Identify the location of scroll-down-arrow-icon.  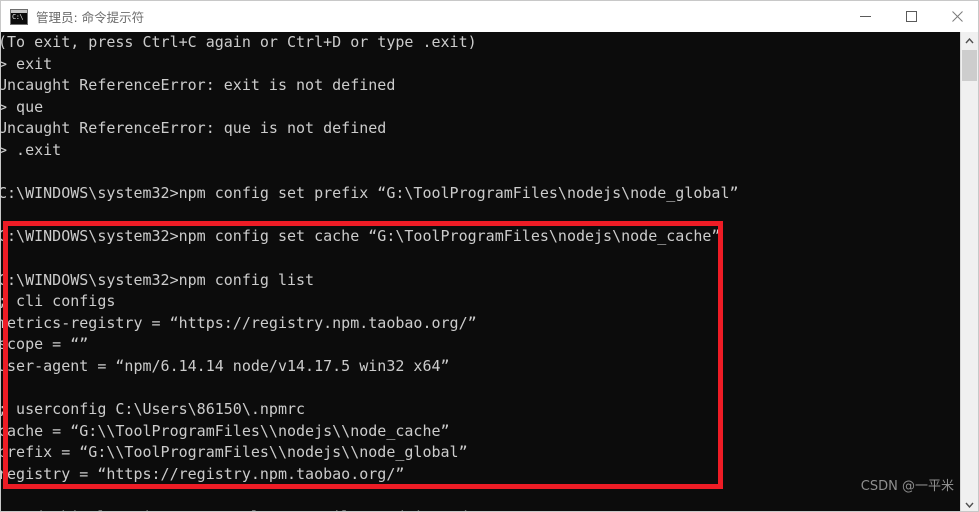
(969, 503).